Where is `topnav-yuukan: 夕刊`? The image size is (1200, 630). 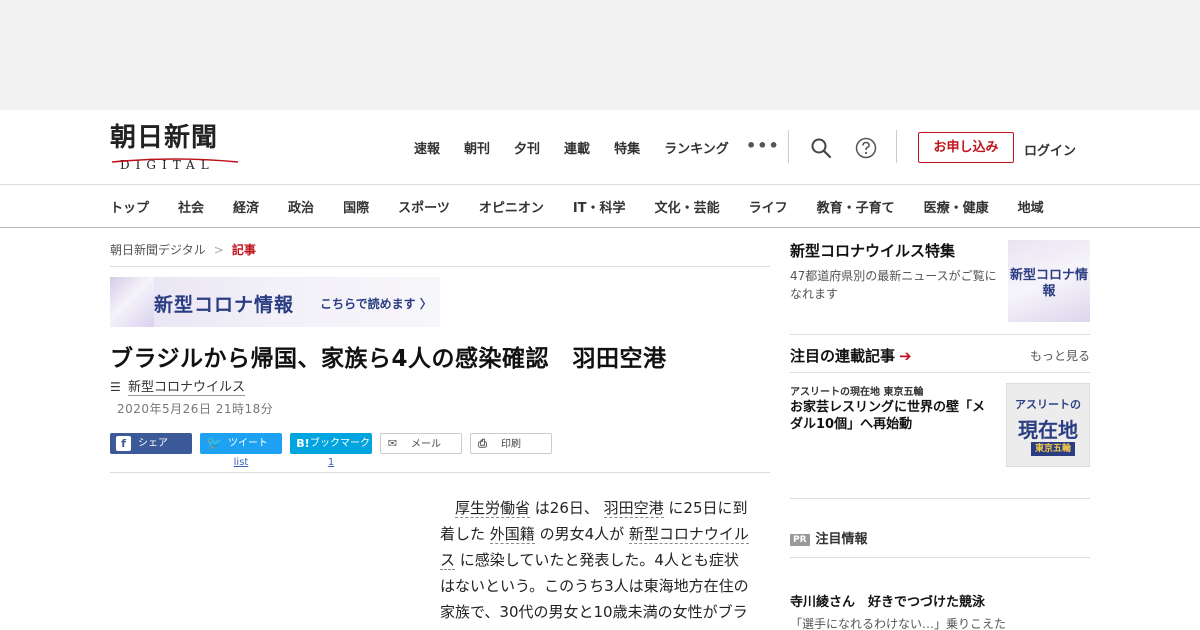 topnav-yuukan: 夕刊 is located at coordinates (527, 147).